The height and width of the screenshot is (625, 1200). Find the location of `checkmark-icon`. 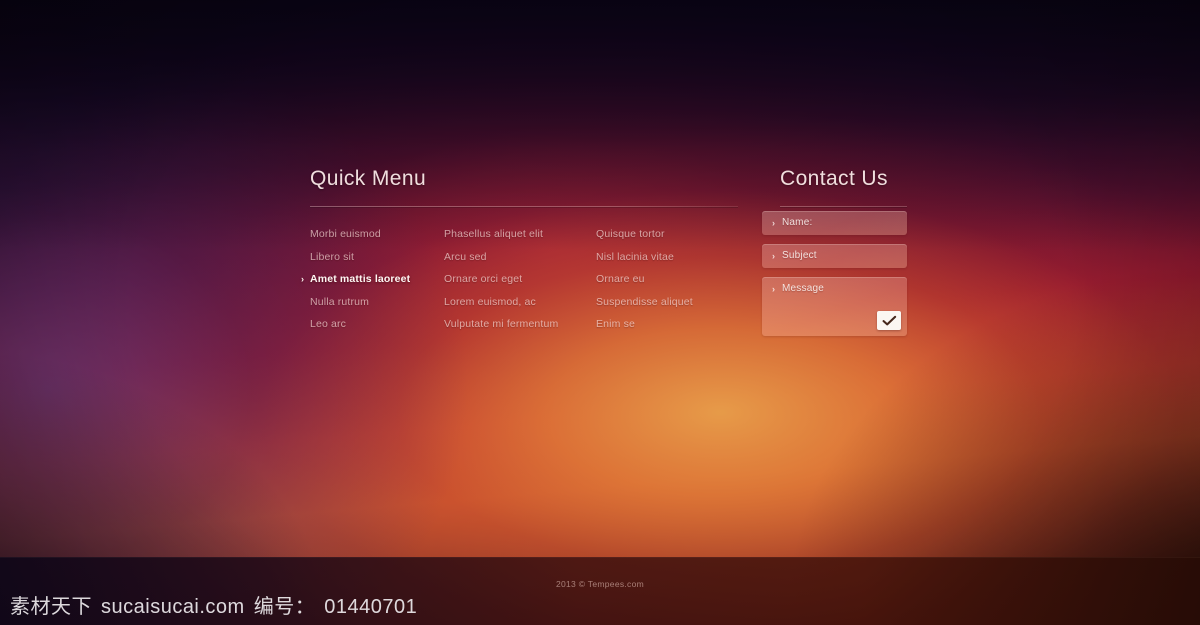

checkmark-icon is located at coordinates (889, 321).